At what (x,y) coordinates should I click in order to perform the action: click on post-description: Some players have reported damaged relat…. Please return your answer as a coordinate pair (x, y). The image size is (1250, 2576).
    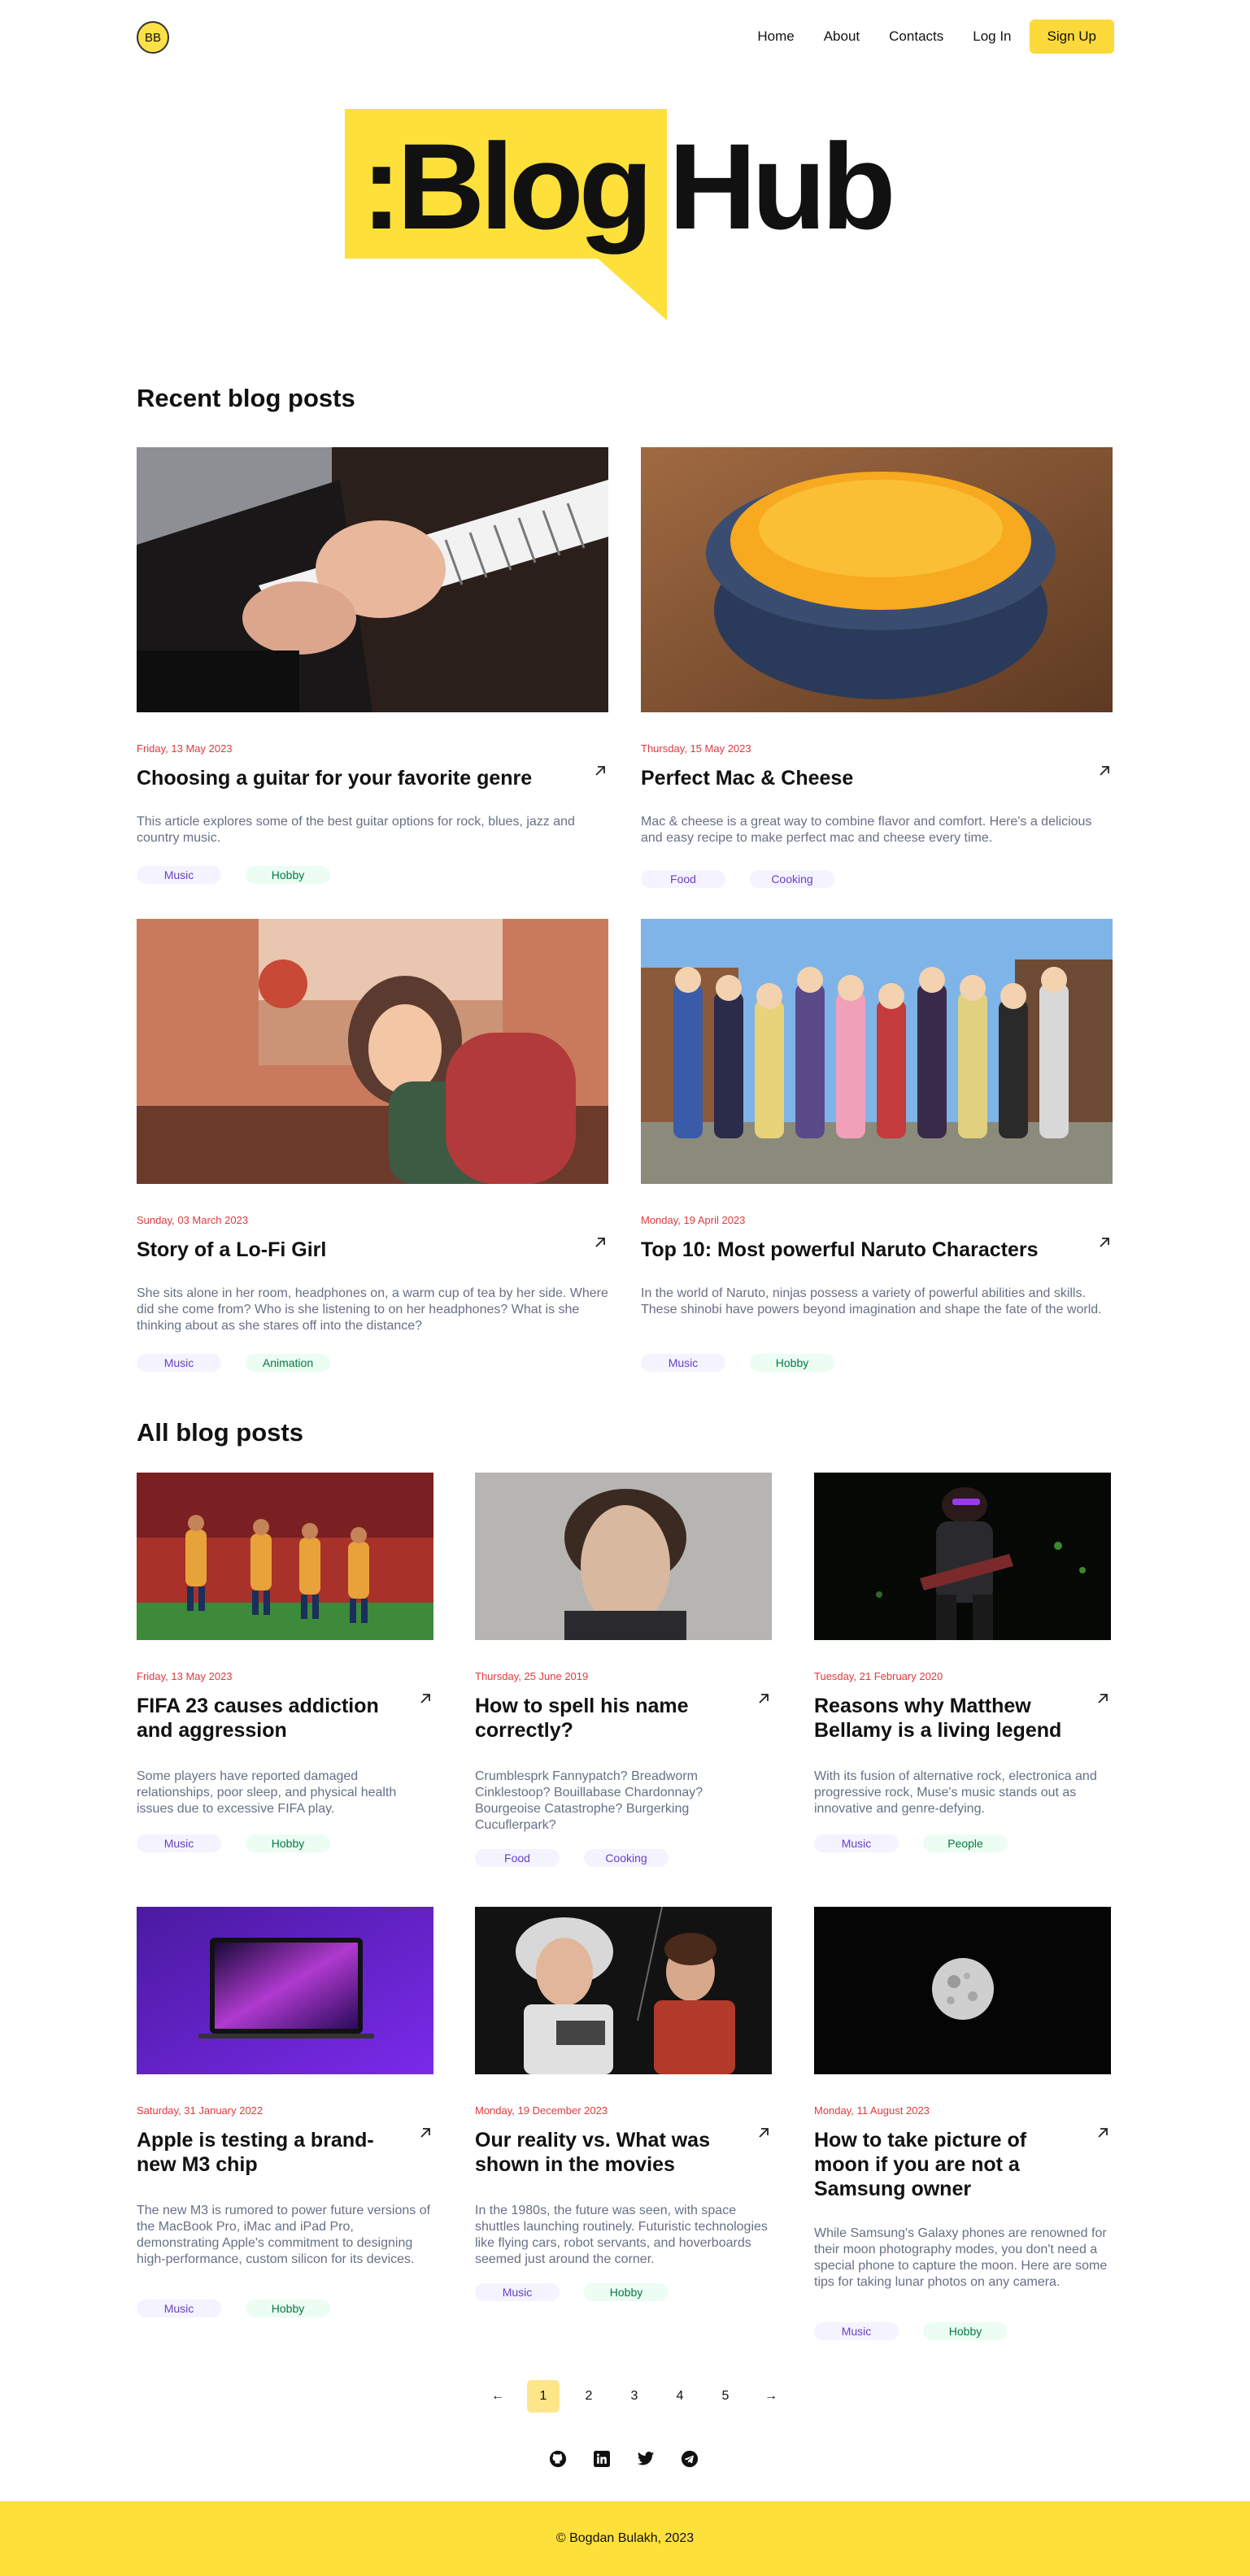
    Looking at the image, I should click on (267, 1792).